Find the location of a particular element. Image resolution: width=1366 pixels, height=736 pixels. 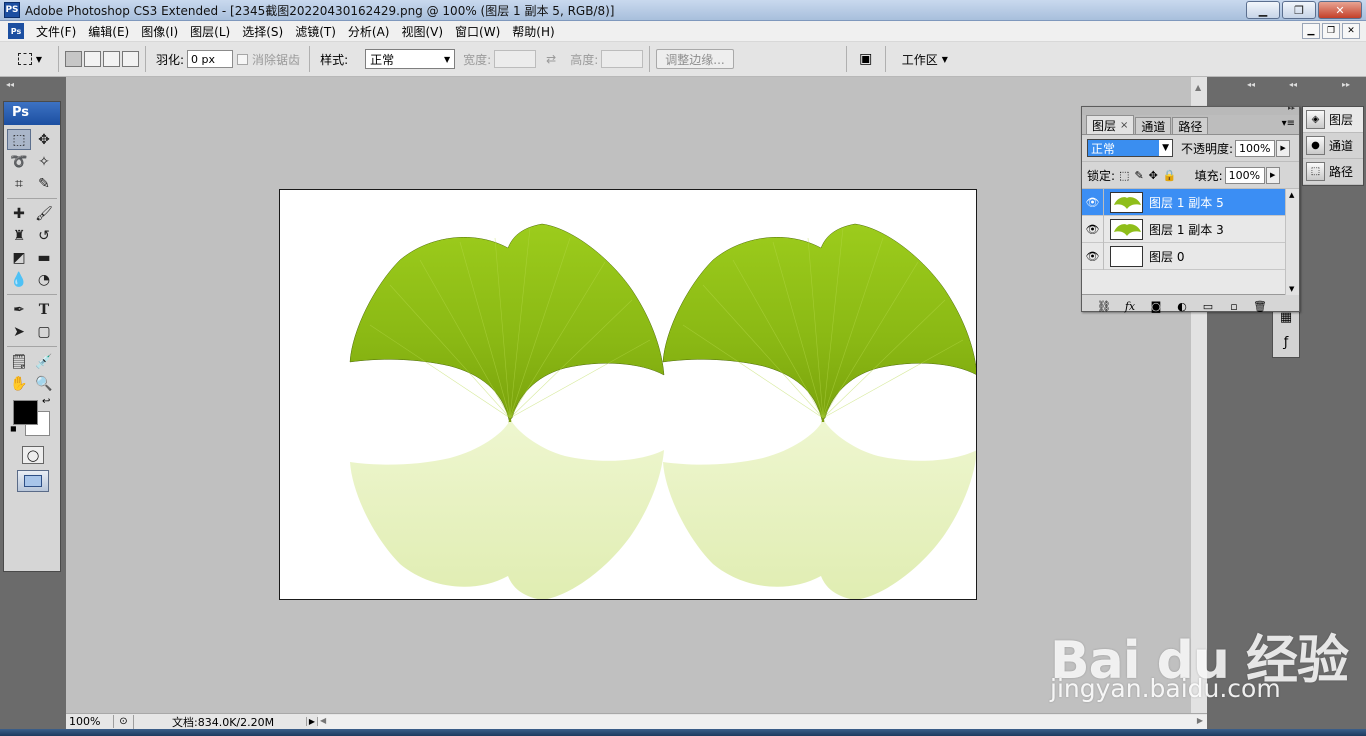

notes-tool-icon: 🗒 is located at coordinates (19, 361).